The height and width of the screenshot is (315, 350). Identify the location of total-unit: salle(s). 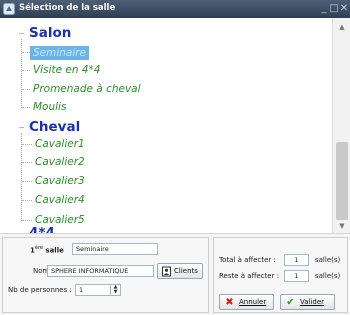
(328, 260).